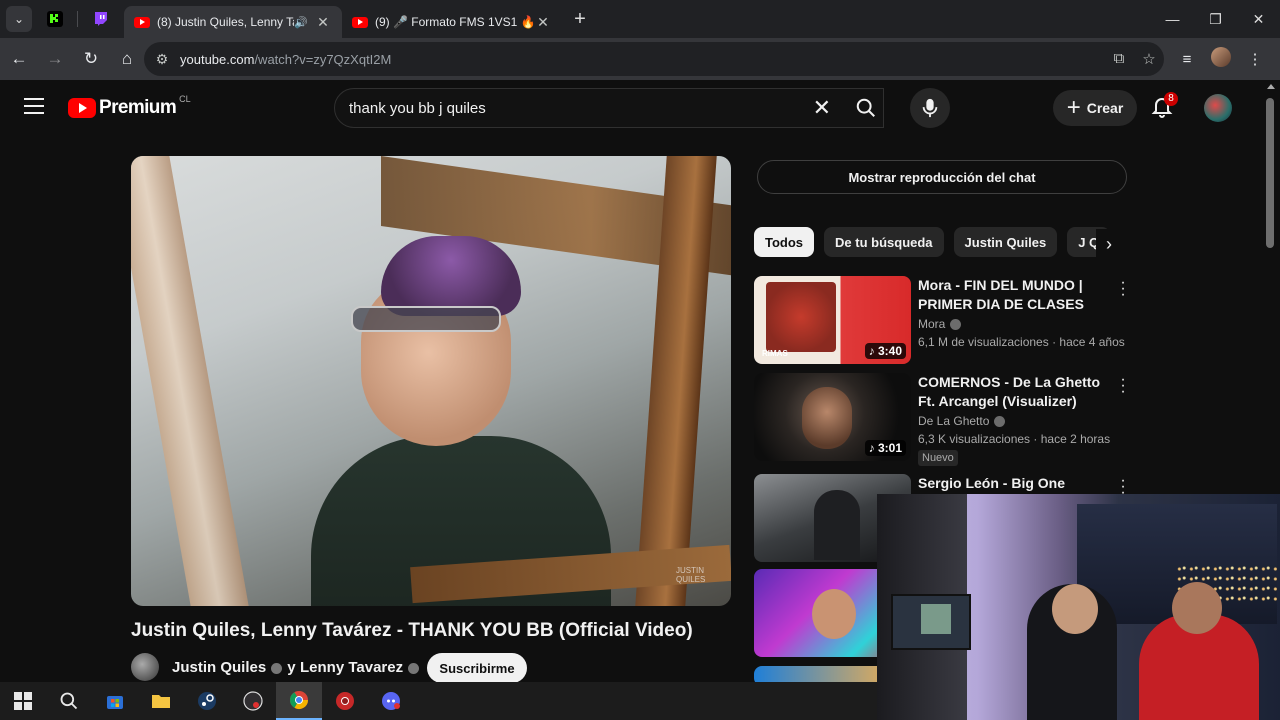 The height and width of the screenshot is (720, 1280). What do you see at coordinates (91, 59) in the screenshot?
I see `reload-icon: ↻` at bounding box center [91, 59].